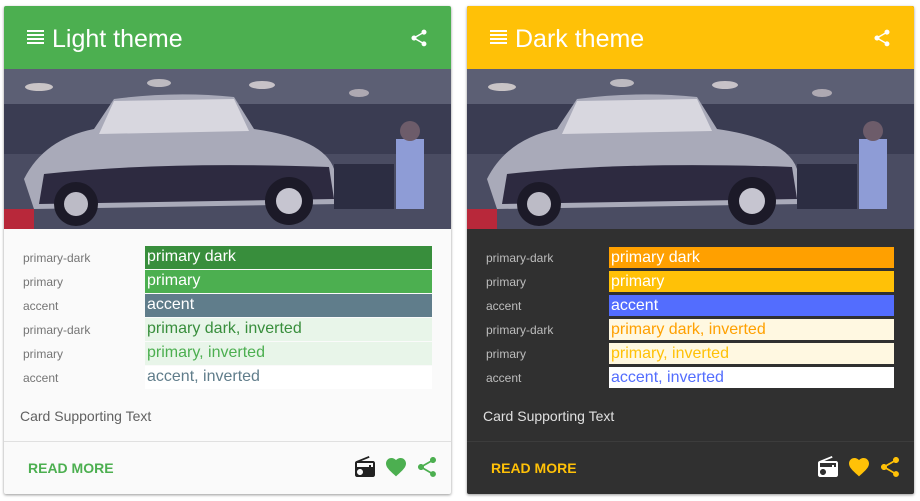 Image resolution: width=920 pixels, height=501 pixels. I want to click on card-title-bar: Light theme, so click(227, 37).